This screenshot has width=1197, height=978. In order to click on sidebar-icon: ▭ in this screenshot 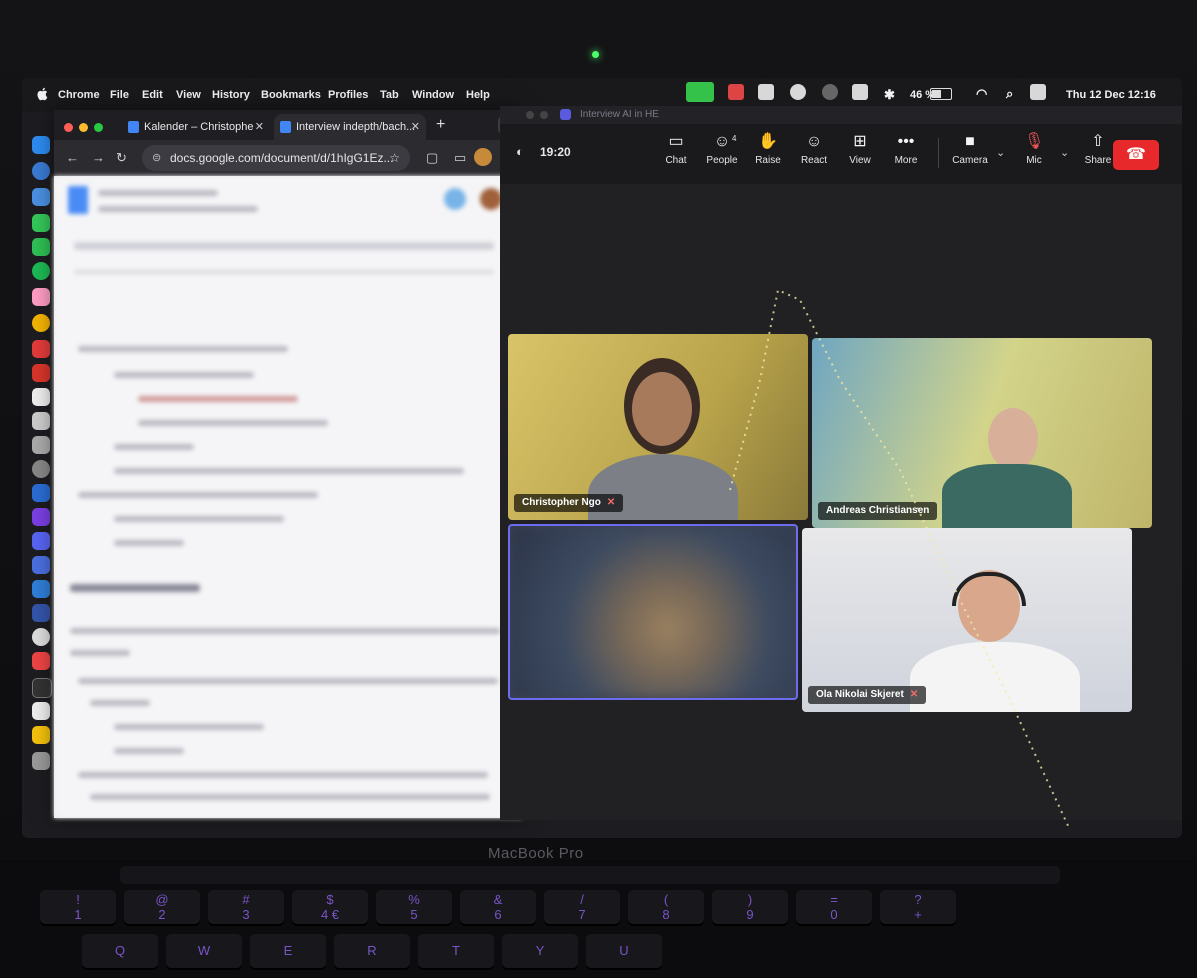, I will do `click(460, 158)`.